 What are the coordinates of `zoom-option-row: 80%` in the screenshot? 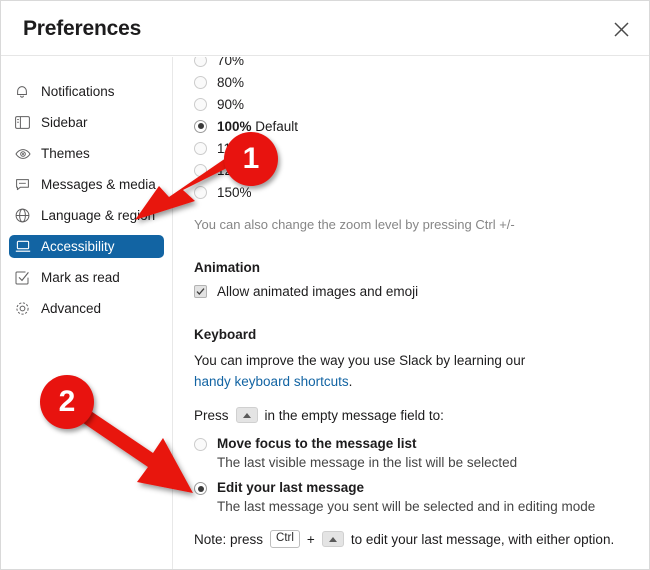 It's located at (416, 82).